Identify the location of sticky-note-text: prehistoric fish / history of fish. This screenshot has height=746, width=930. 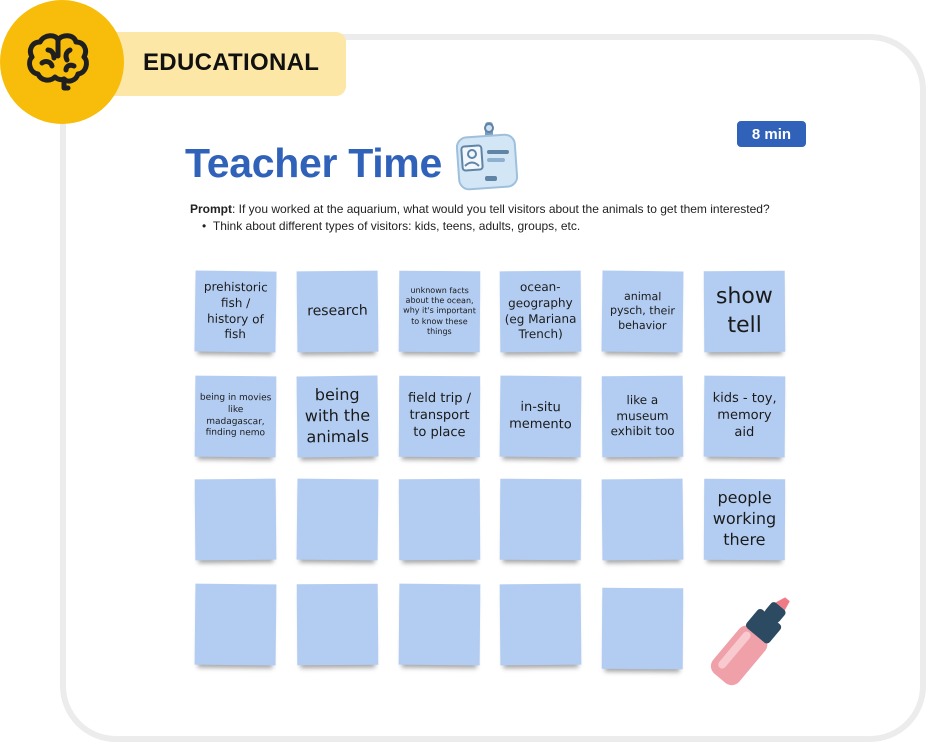
(235, 310).